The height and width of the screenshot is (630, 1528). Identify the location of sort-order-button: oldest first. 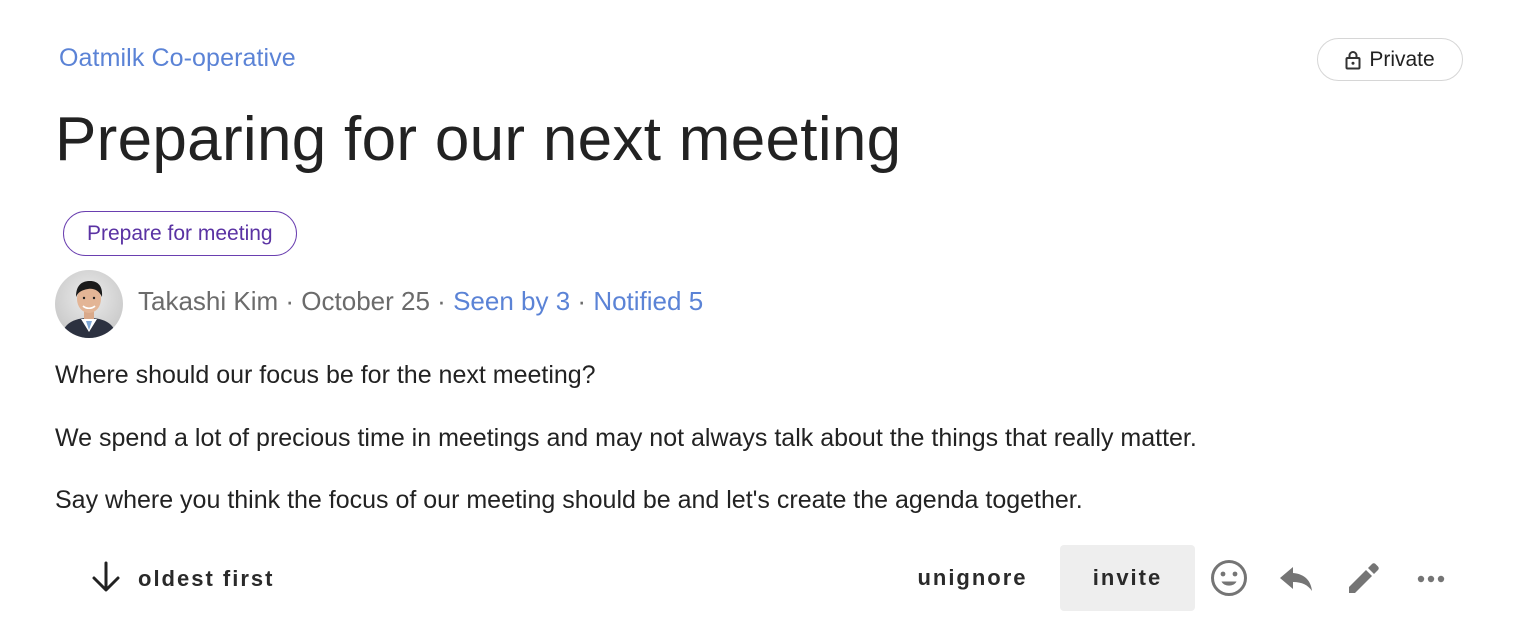
(181, 579).